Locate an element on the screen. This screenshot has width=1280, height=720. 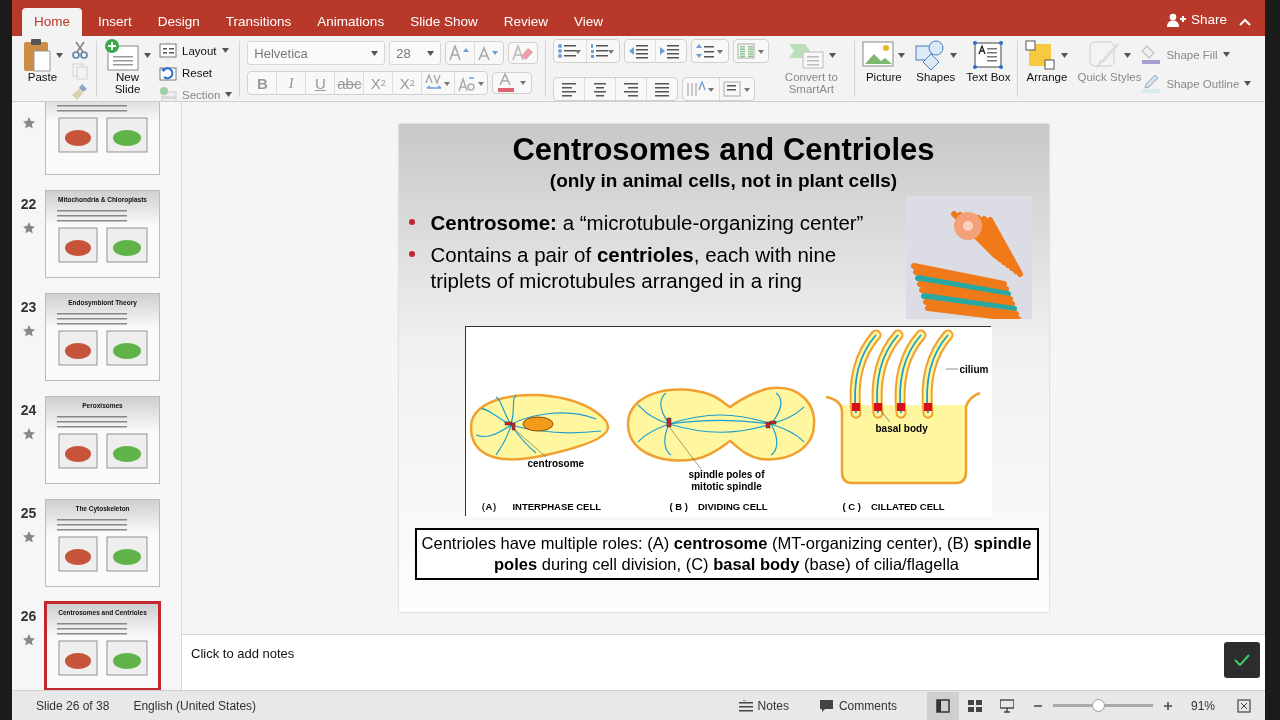
paintbrush-icon is located at coordinates (80, 92).